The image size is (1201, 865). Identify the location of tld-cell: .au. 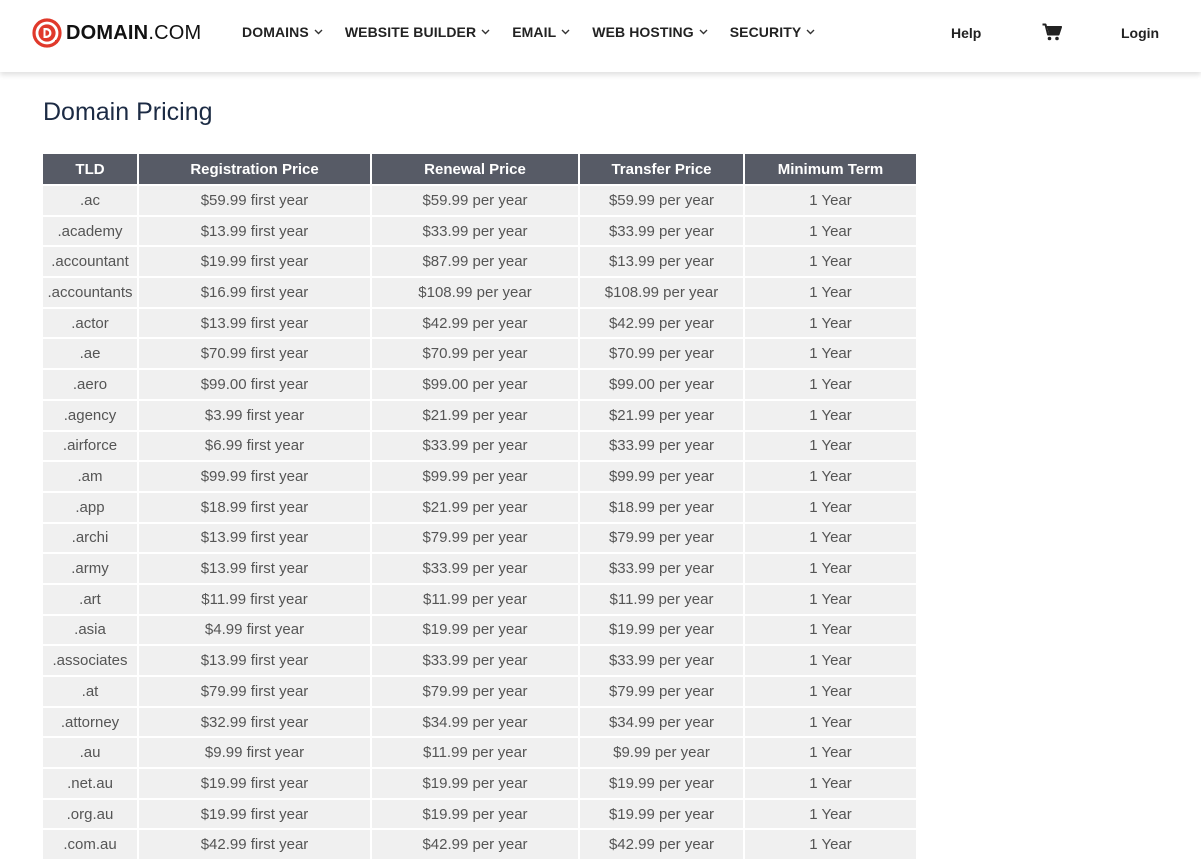
(91, 753).